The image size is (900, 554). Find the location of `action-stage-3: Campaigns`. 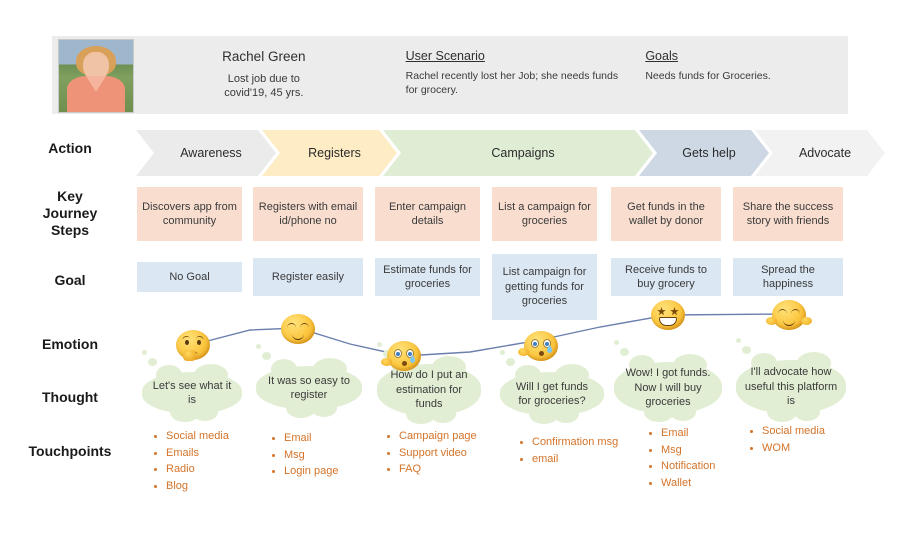

action-stage-3: Campaigns is located at coordinates (518, 153).